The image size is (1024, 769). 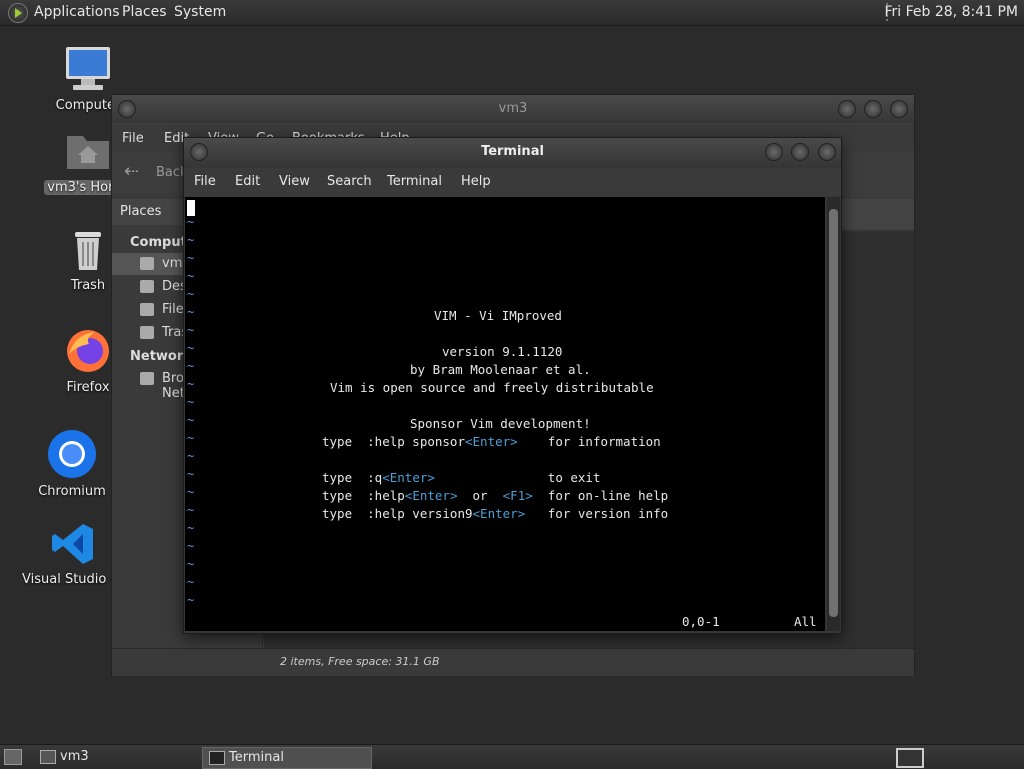 I want to click on file-manager-title: vm3, so click(x=513, y=109).